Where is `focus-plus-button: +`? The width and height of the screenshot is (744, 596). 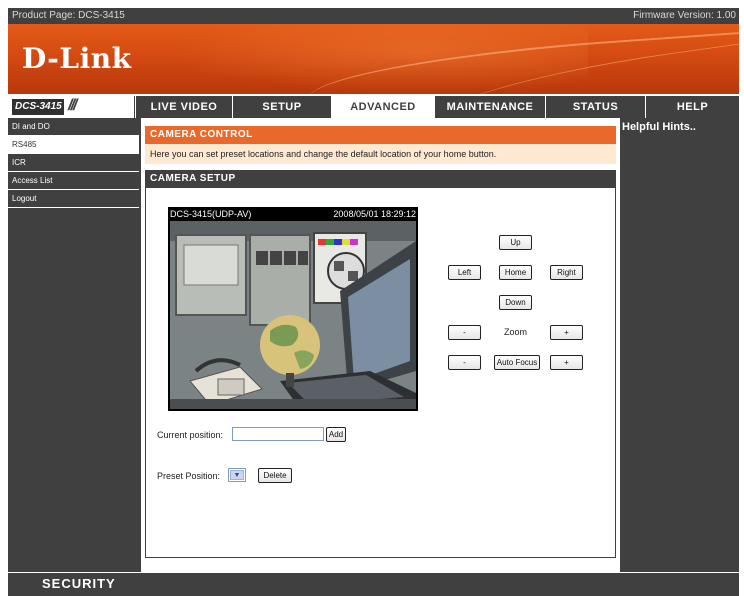
focus-plus-button: + is located at coordinates (566, 362).